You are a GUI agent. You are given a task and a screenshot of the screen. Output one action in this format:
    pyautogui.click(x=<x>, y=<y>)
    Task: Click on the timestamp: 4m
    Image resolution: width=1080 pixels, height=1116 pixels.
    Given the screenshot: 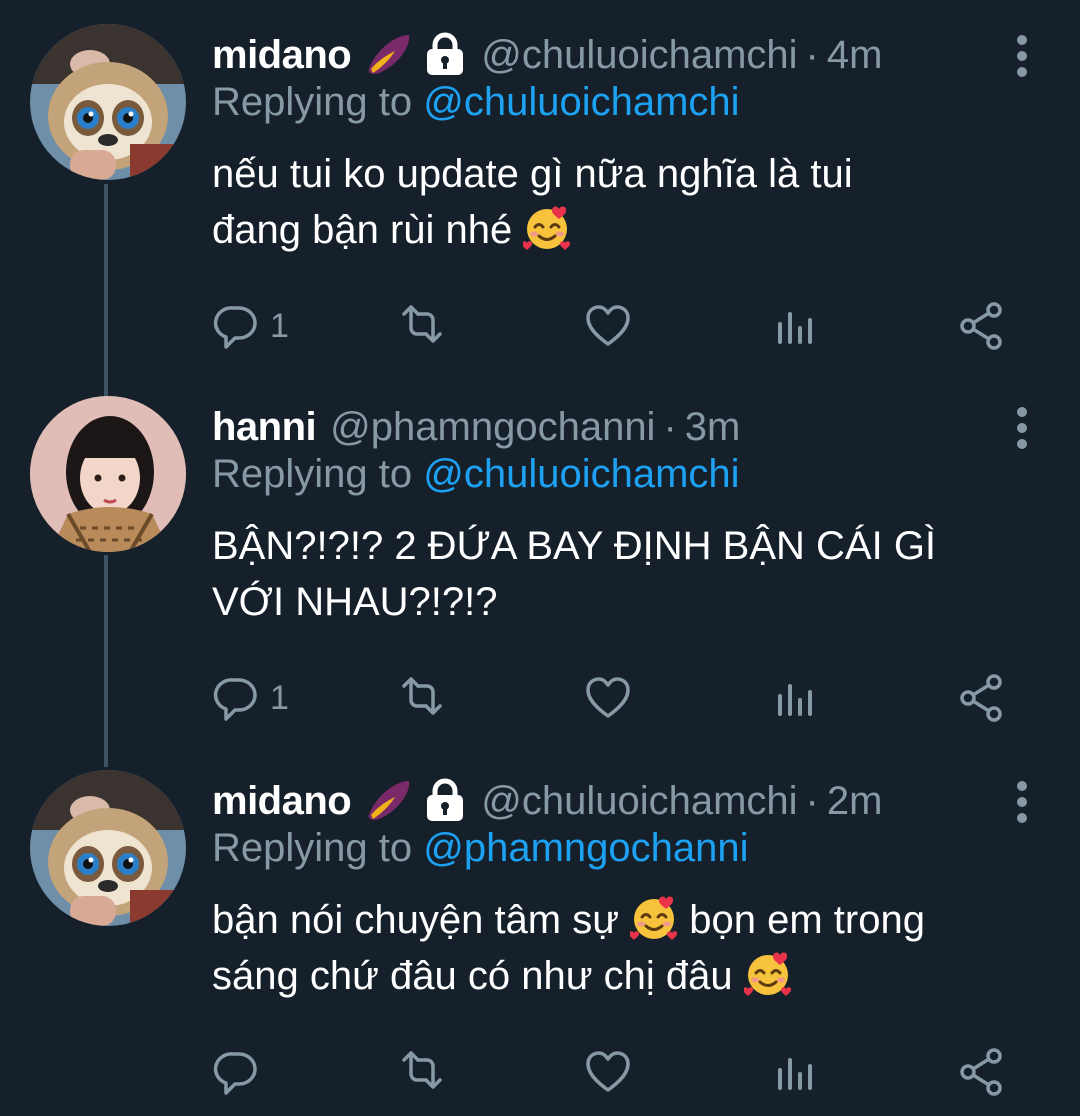 What is the action you would take?
    pyautogui.click(x=855, y=55)
    